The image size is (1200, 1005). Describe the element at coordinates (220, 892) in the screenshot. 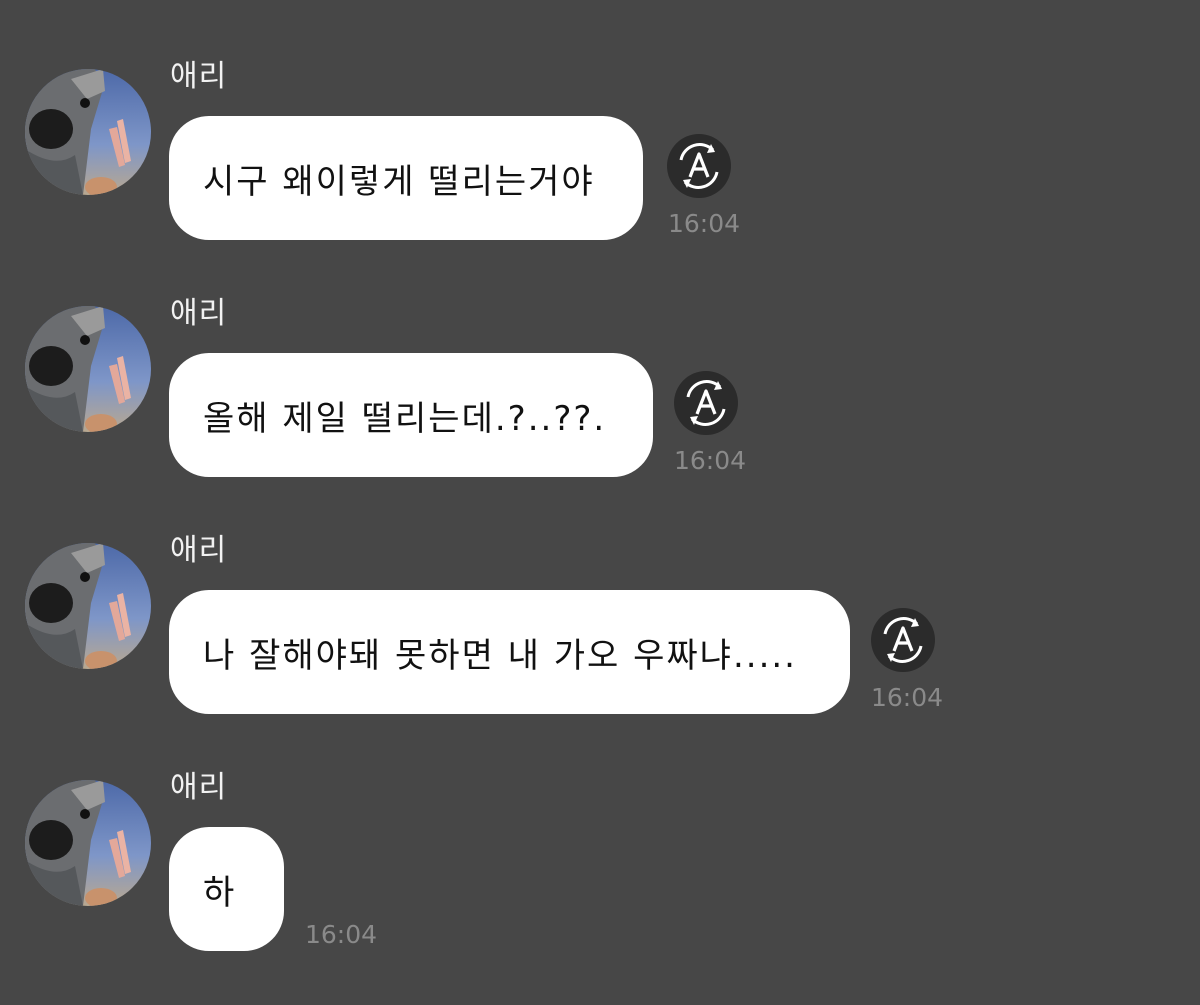

I see `message-text: 하` at that location.